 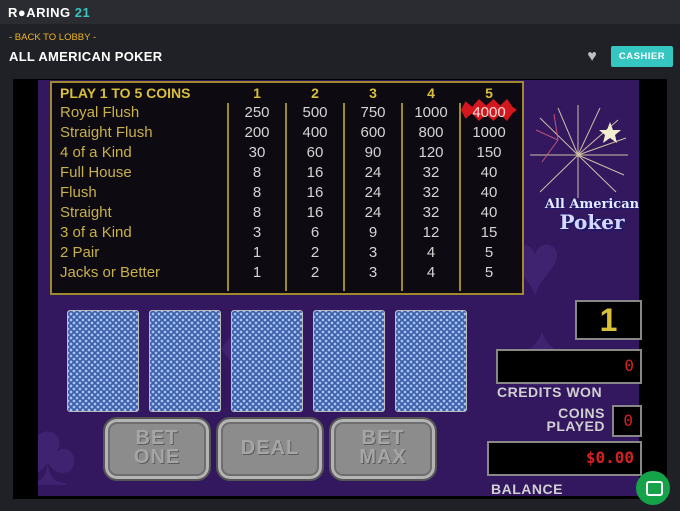 I want to click on credits-won-value: 0, so click(x=629, y=365).